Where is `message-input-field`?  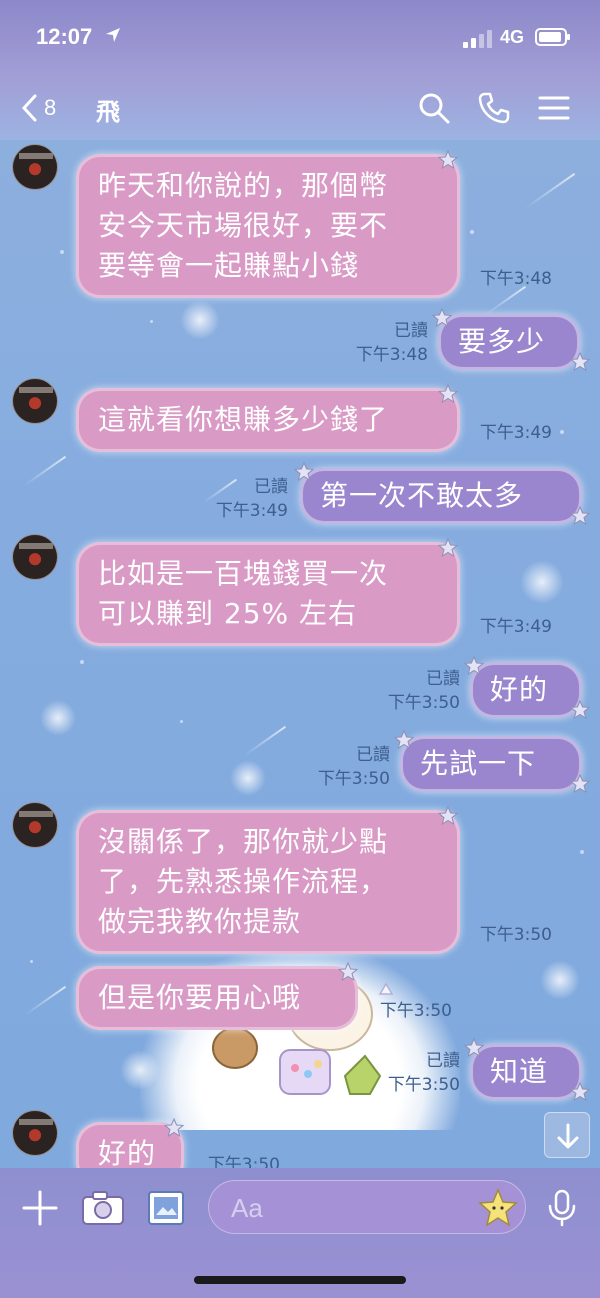 message-input-field is located at coordinates (367, 1207).